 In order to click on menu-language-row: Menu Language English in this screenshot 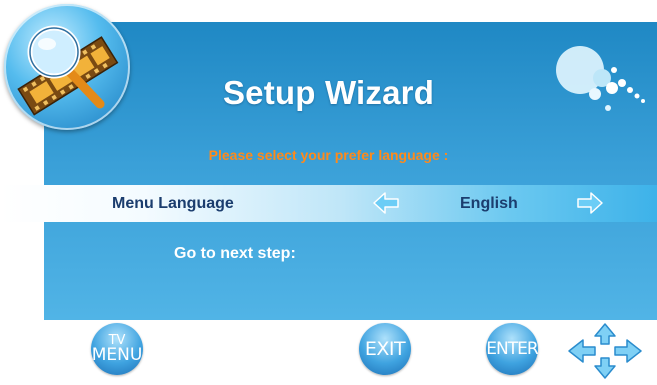, I will do `click(328, 203)`.